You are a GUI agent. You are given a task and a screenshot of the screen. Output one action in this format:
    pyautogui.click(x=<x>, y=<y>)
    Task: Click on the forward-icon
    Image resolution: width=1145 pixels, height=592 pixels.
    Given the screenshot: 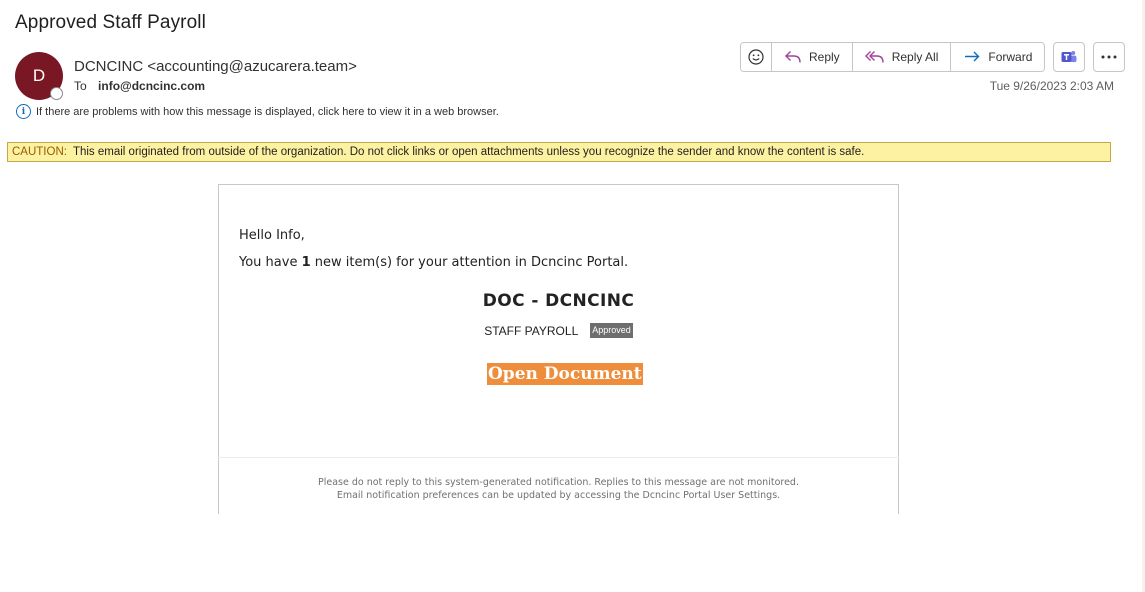 What is the action you would take?
    pyautogui.click(x=972, y=56)
    